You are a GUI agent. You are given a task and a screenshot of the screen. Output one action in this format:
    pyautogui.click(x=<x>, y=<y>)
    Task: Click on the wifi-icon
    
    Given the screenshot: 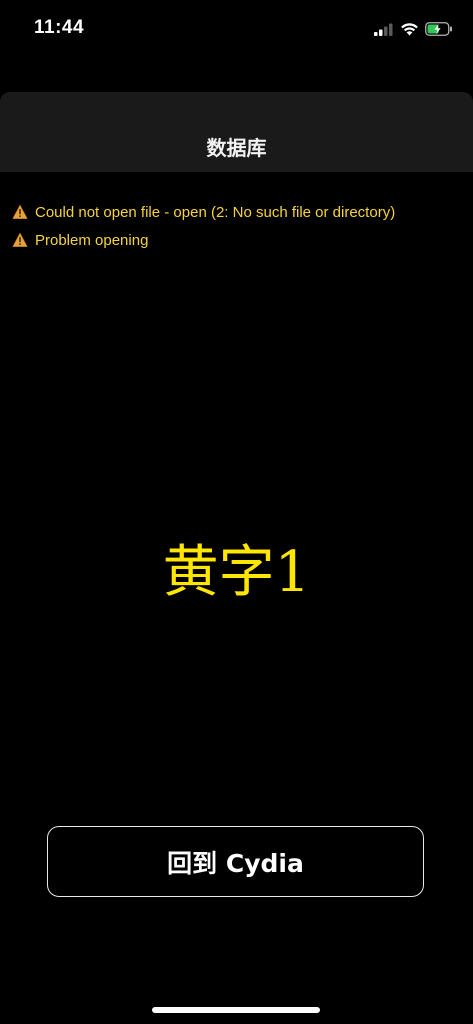 What is the action you would take?
    pyautogui.click(x=409, y=29)
    